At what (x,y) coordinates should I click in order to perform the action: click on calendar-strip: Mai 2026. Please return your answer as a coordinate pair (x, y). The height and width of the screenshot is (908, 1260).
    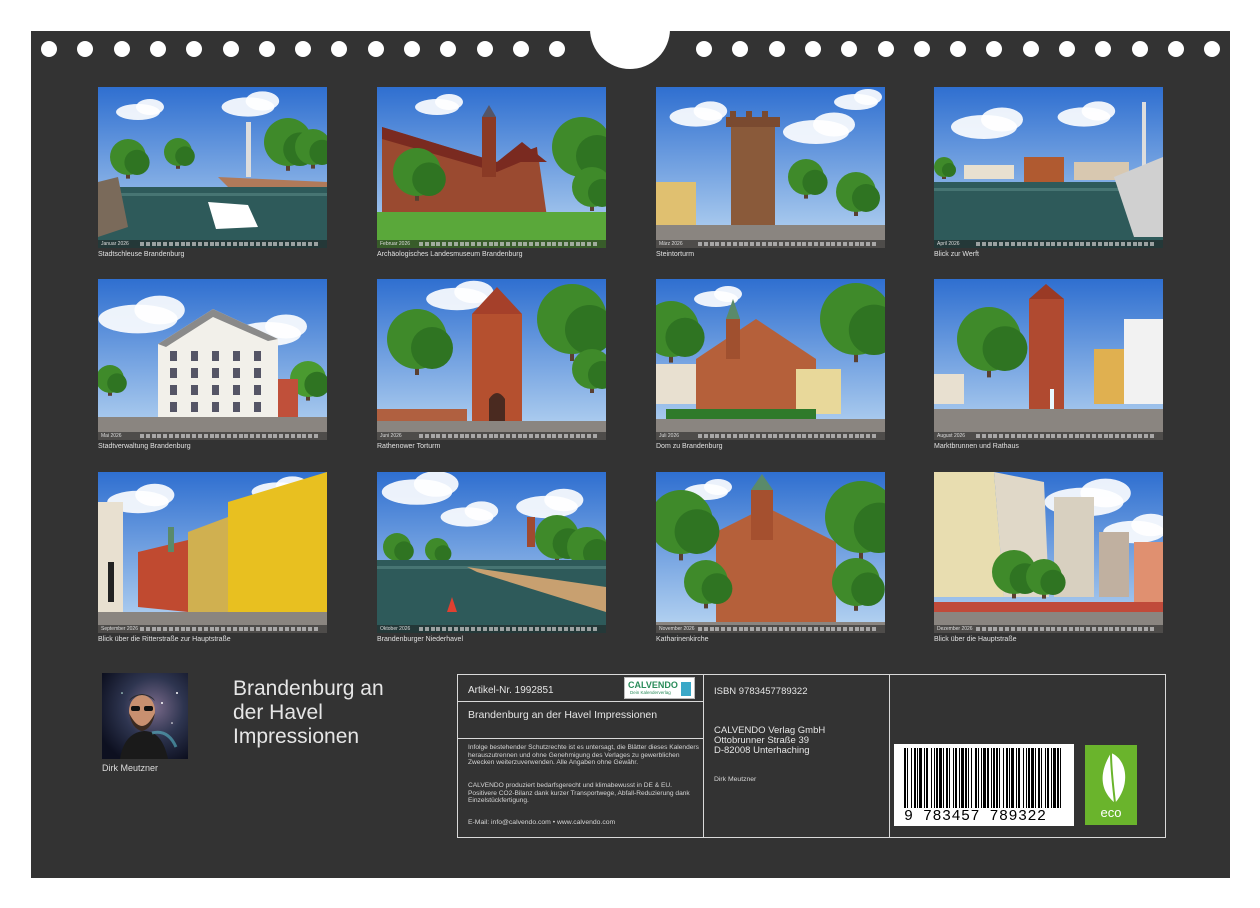
    Looking at the image, I should click on (212, 436).